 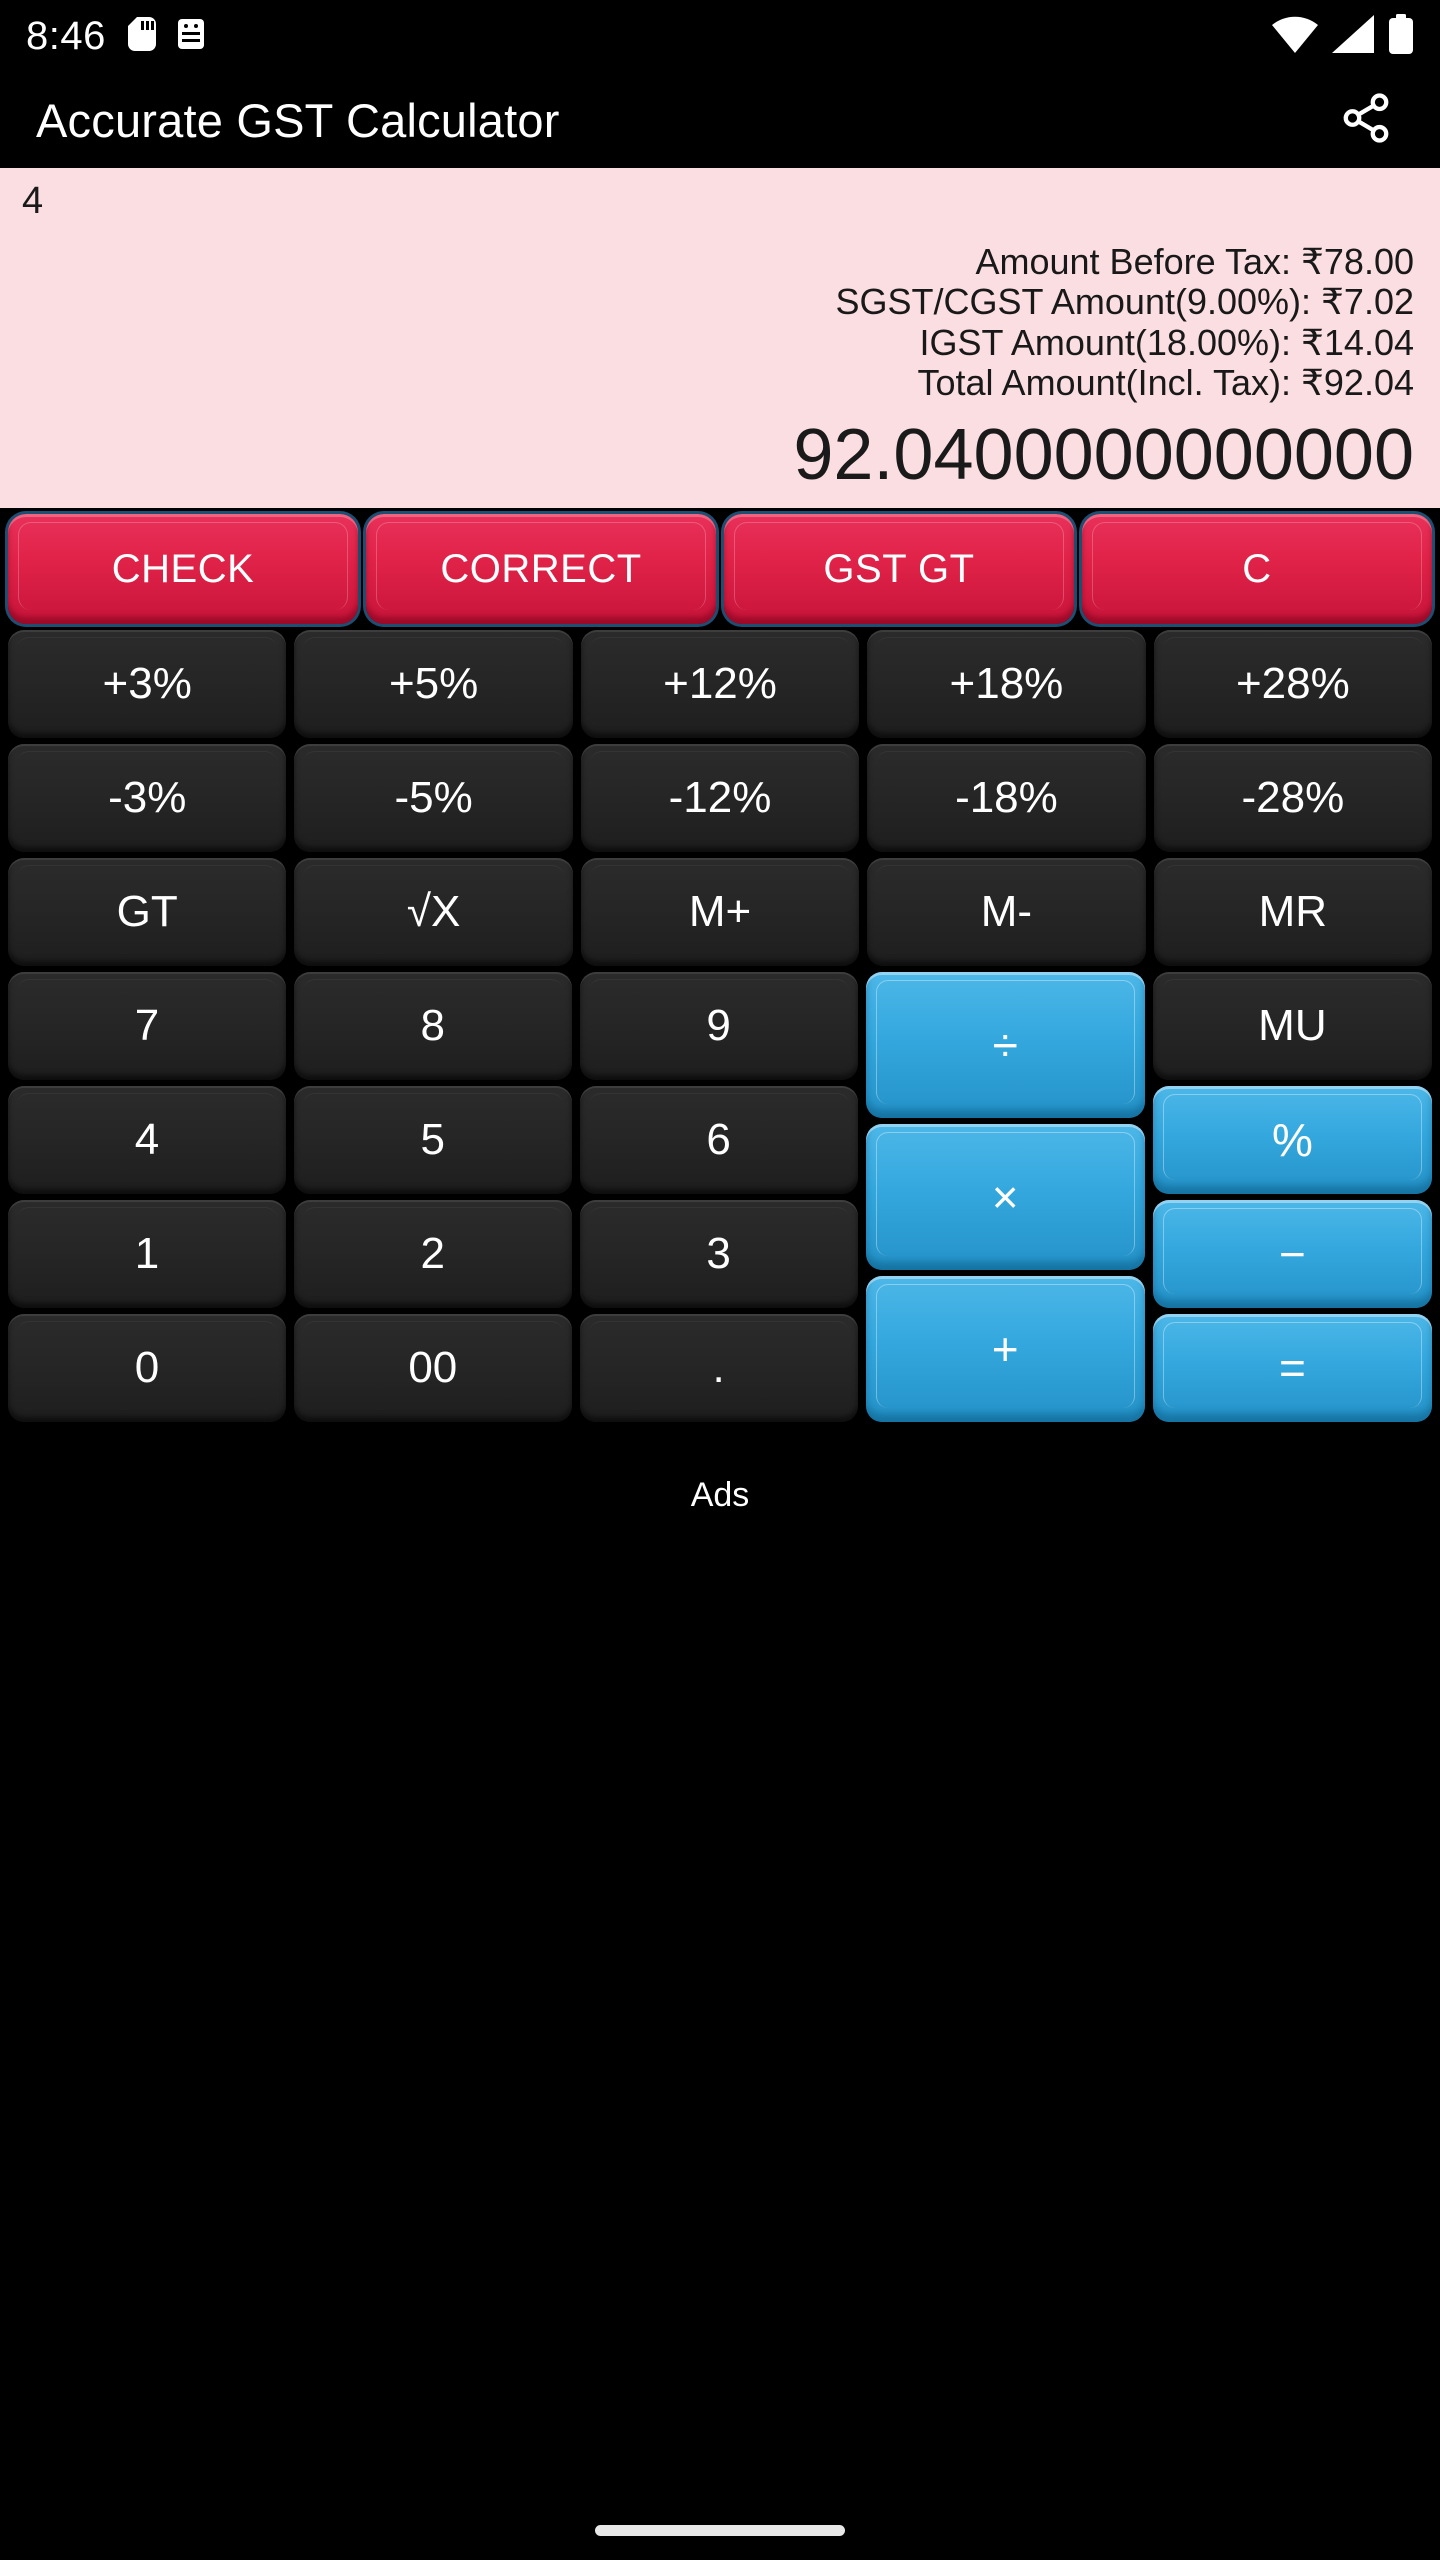 What do you see at coordinates (718, 1254) in the screenshot?
I see `digit-3-button: 3` at bounding box center [718, 1254].